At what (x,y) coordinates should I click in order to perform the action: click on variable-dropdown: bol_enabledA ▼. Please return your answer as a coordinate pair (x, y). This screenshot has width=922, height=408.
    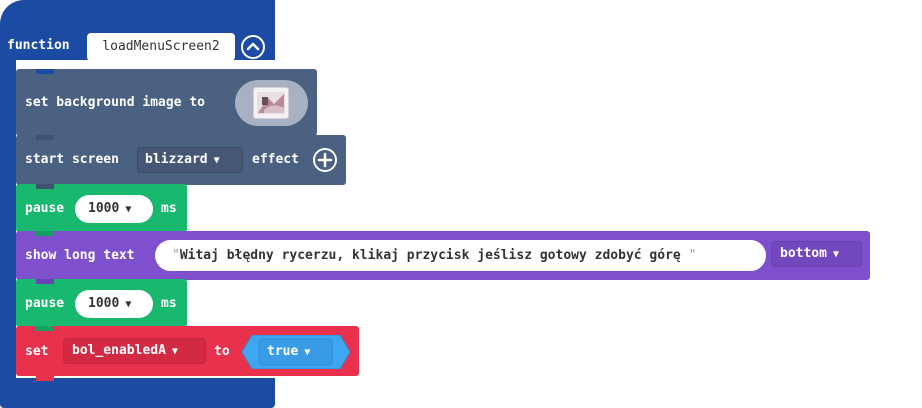
    Looking at the image, I should click on (134, 351).